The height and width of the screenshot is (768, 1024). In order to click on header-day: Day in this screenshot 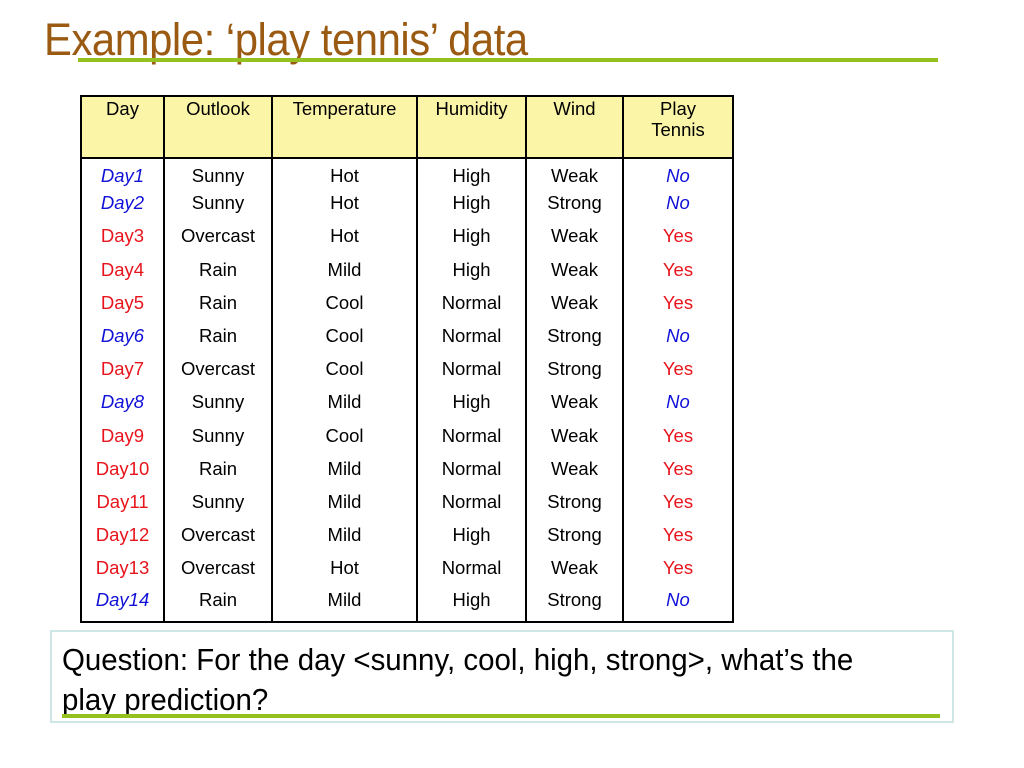, I will do `click(122, 127)`.